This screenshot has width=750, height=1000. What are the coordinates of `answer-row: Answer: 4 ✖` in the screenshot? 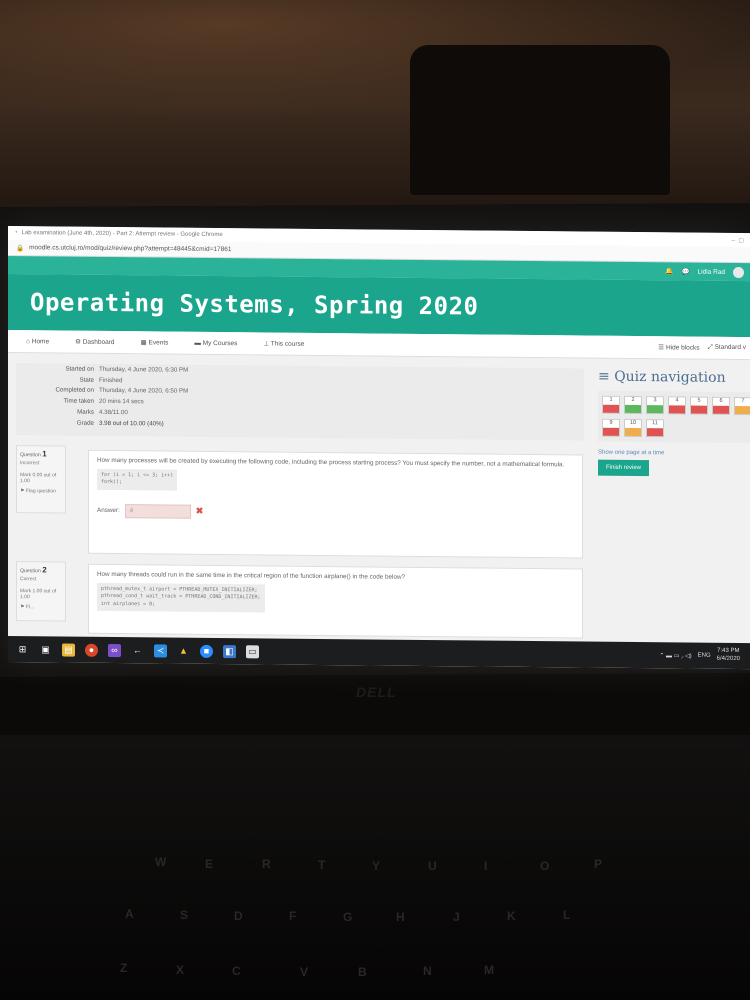 It's located at (335, 512).